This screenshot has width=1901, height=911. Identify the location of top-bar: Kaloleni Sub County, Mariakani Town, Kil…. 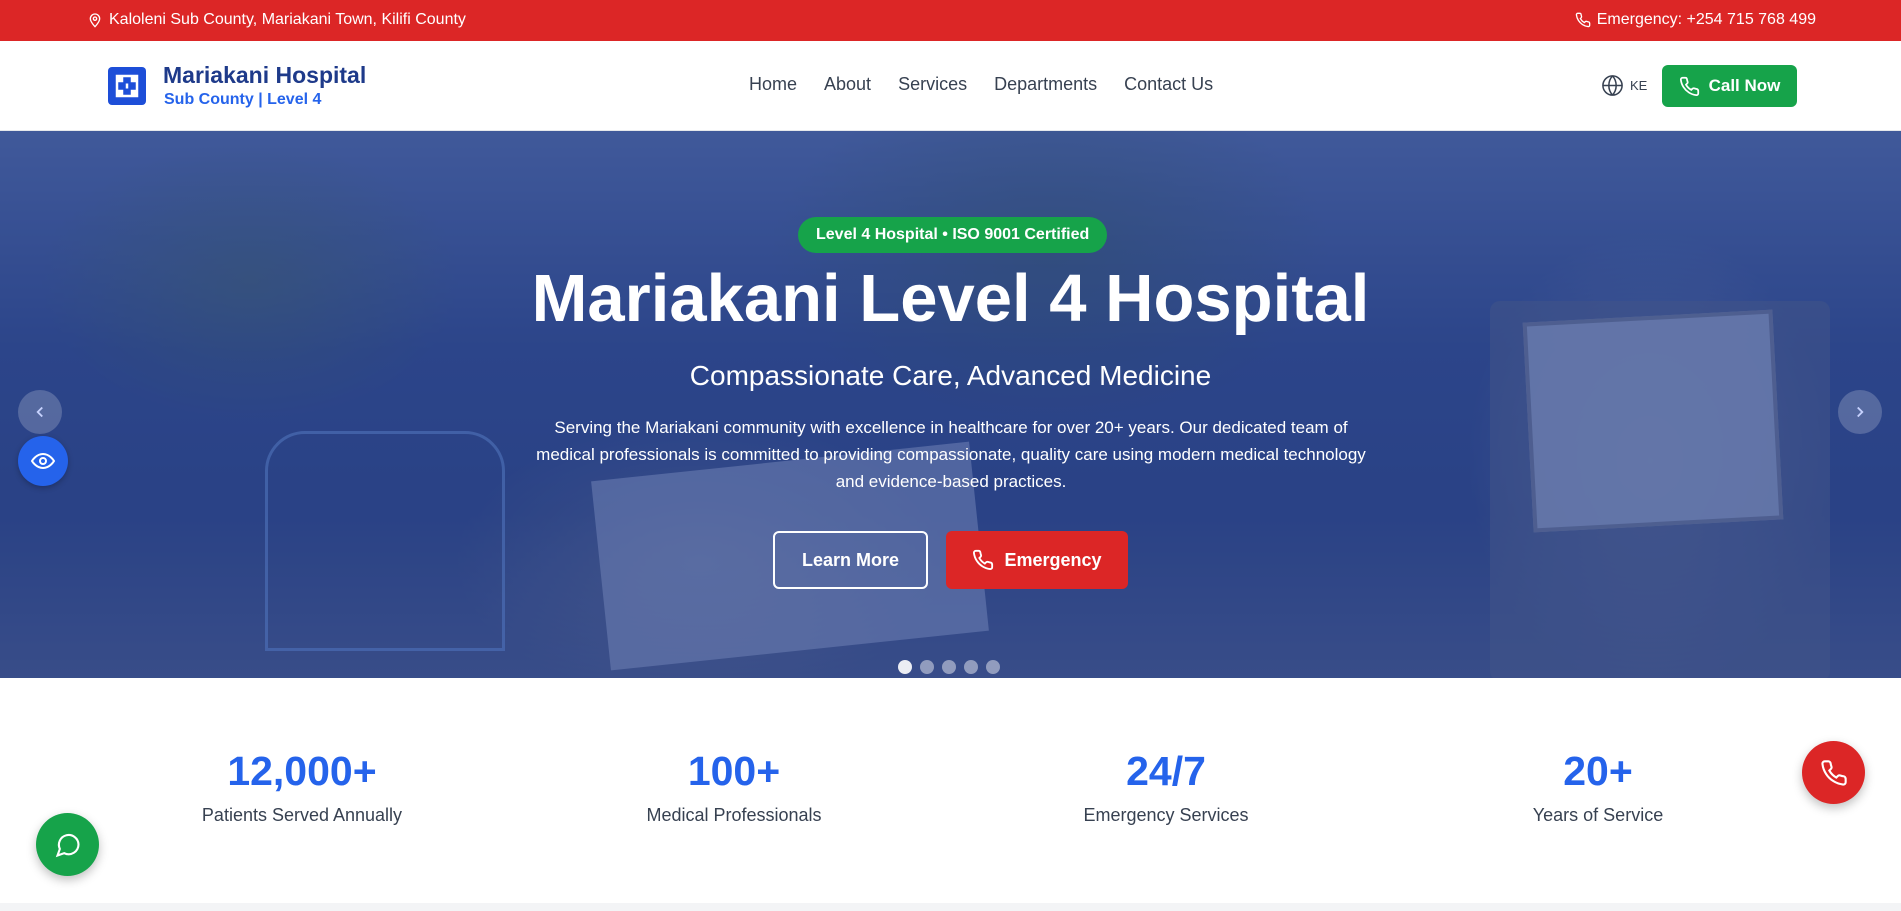
(950, 20).